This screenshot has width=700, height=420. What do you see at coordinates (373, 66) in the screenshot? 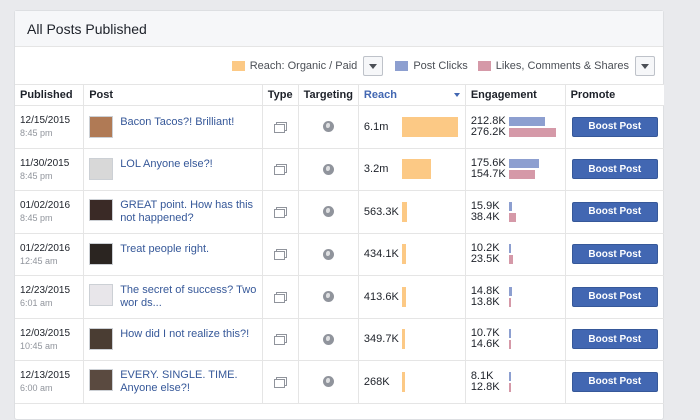
I see `reach-metric-dropdown` at bounding box center [373, 66].